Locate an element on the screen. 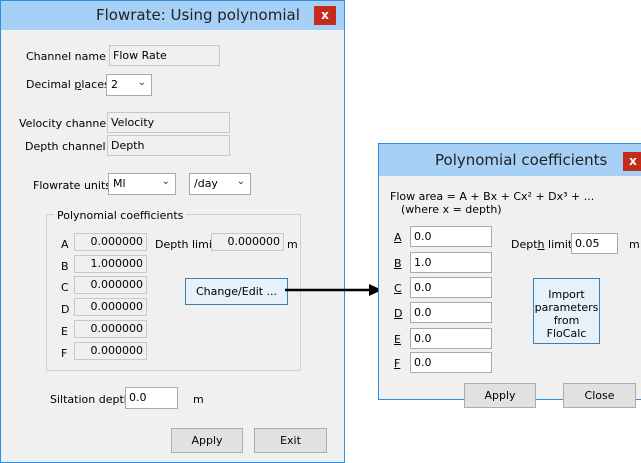 This screenshot has height=463, width=641. decimal-places-select: 2 ⌄ is located at coordinates (129, 85).